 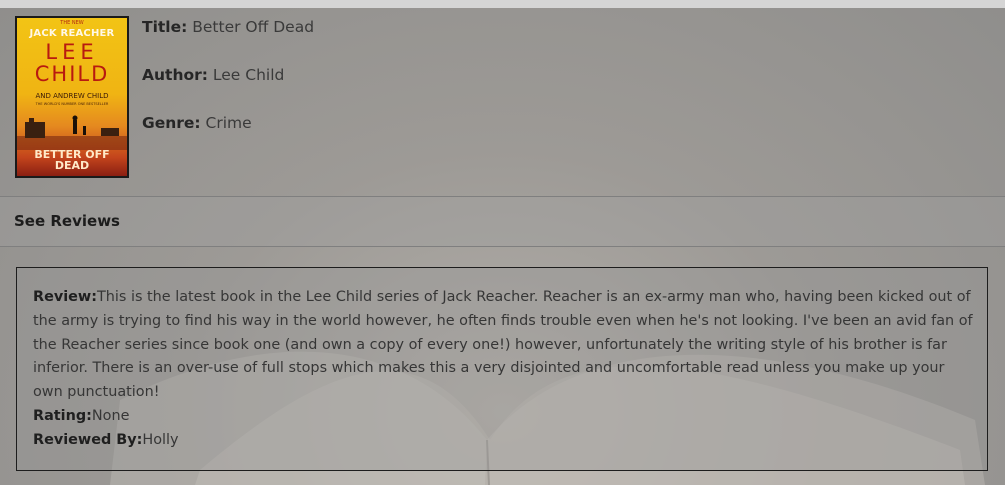 I want to click on title-value: Better Off Dead, so click(x=251, y=27).